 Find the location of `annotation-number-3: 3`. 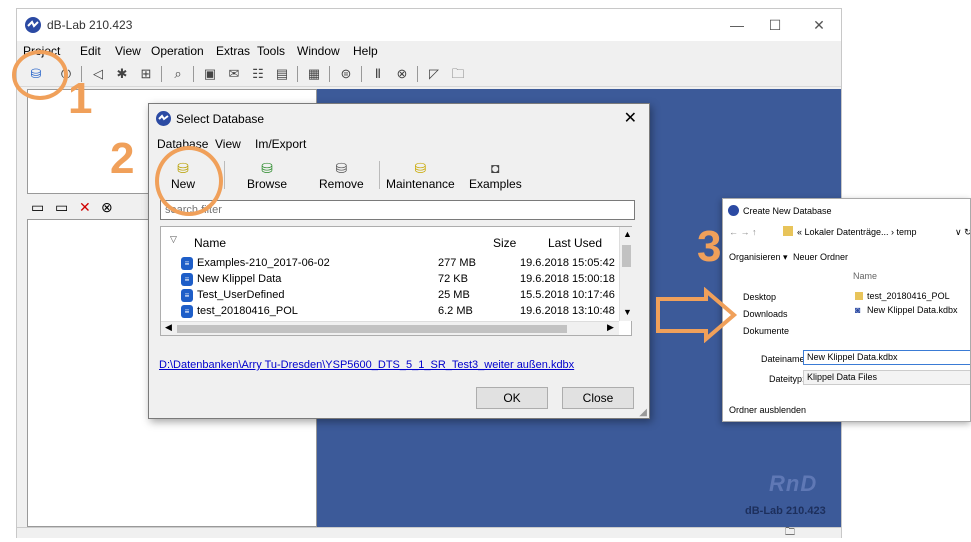

annotation-number-3: 3 is located at coordinates (709, 246).